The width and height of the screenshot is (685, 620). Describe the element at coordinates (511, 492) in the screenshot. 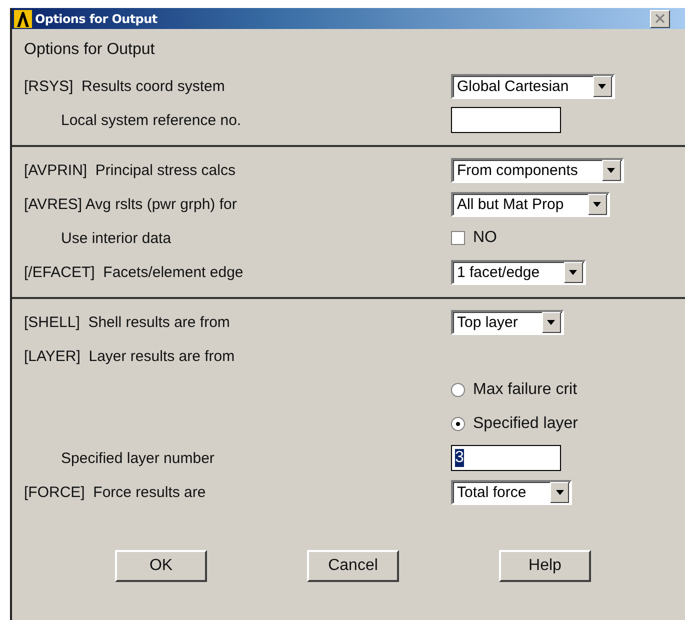

I see `dropdown: Total force` at that location.